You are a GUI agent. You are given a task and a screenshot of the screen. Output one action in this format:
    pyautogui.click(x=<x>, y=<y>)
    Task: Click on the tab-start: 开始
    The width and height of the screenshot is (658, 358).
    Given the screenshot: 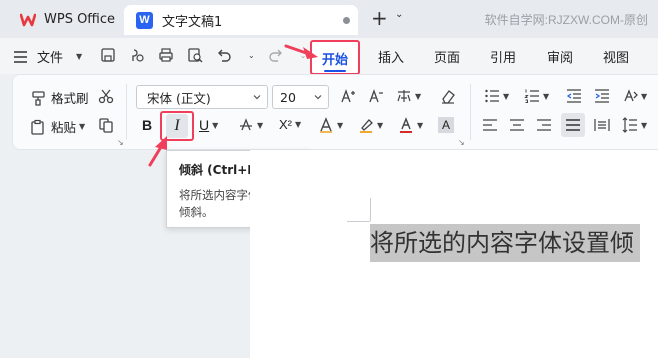 What is the action you would take?
    pyautogui.click(x=335, y=57)
    